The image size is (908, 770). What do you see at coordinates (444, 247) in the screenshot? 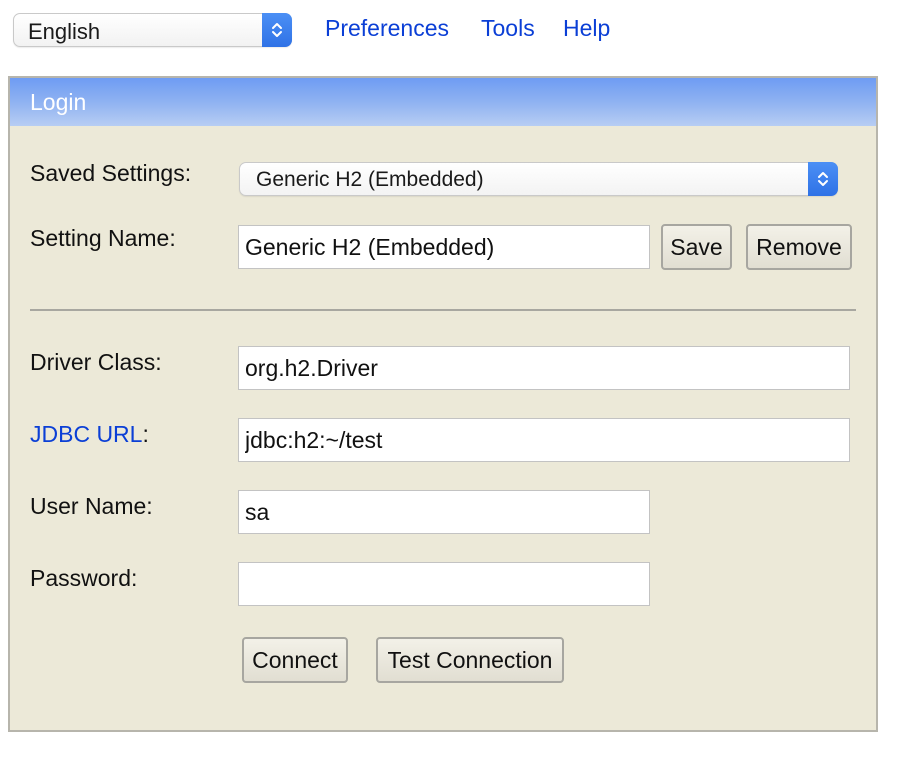
I see `setting-name-field` at bounding box center [444, 247].